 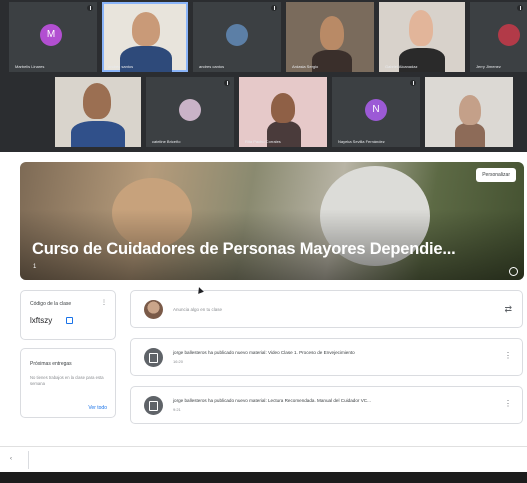 I want to click on participant-name: Rita Pacho Corrales, so click(x=263, y=141).